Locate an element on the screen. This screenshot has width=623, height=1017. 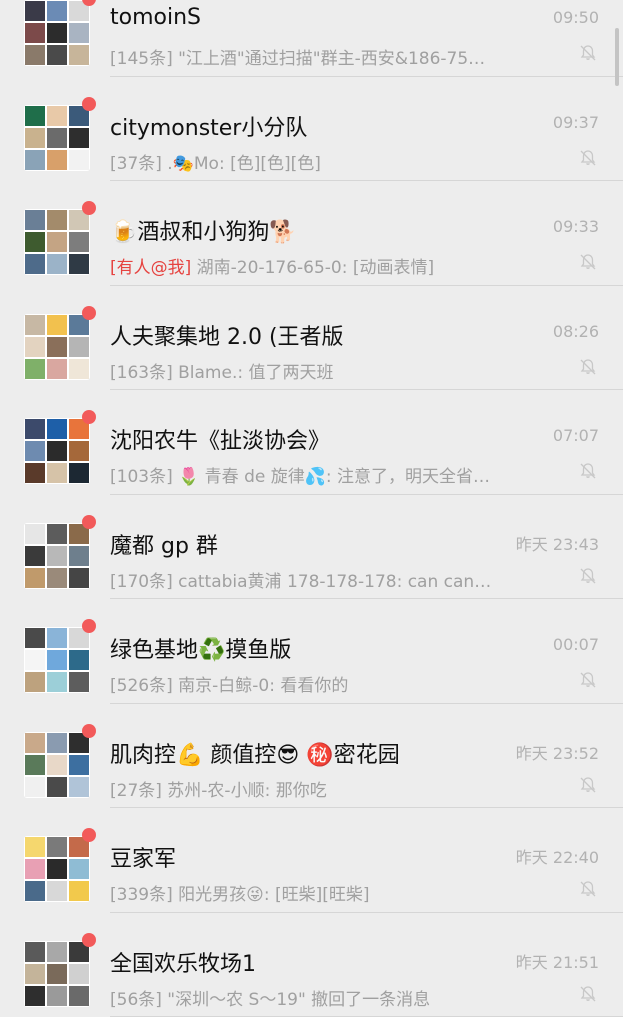
last-message: [27条] 苏州-农-小顺: 那你吃 is located at coordinates (218, 791).